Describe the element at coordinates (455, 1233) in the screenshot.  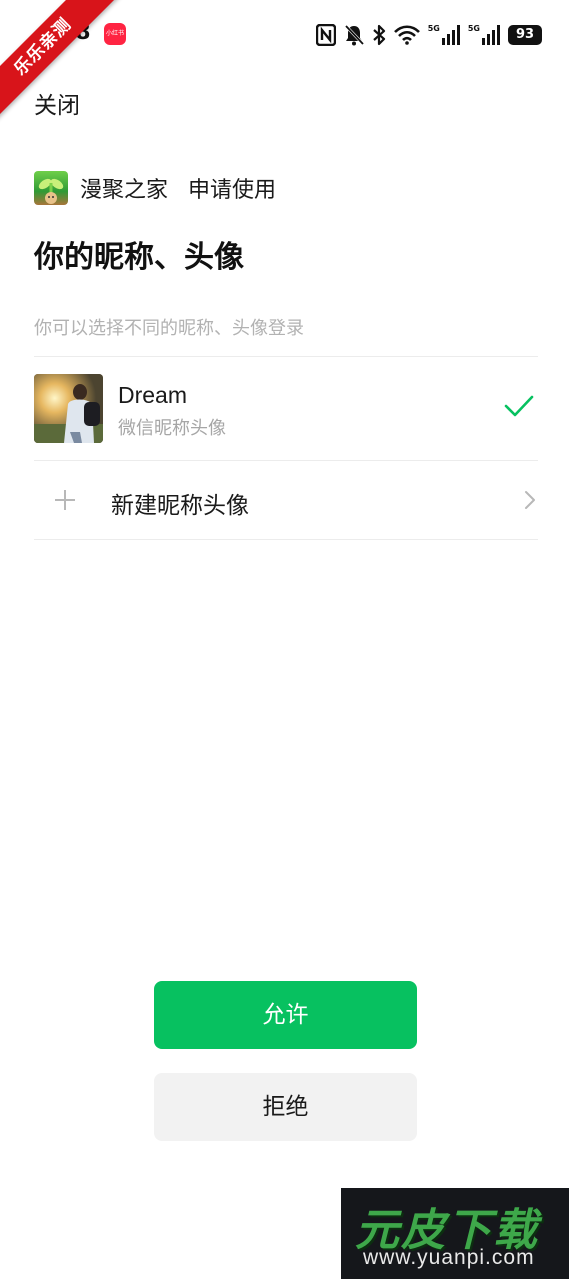
I see `watermark: 元皮下载 www.yuanpi.com` at that location.